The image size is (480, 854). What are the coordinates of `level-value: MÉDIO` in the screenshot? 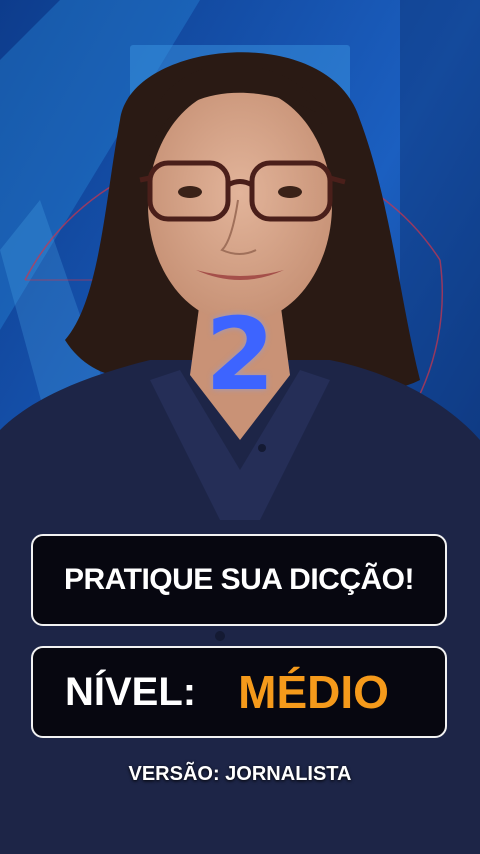 It's located at (313, 692).